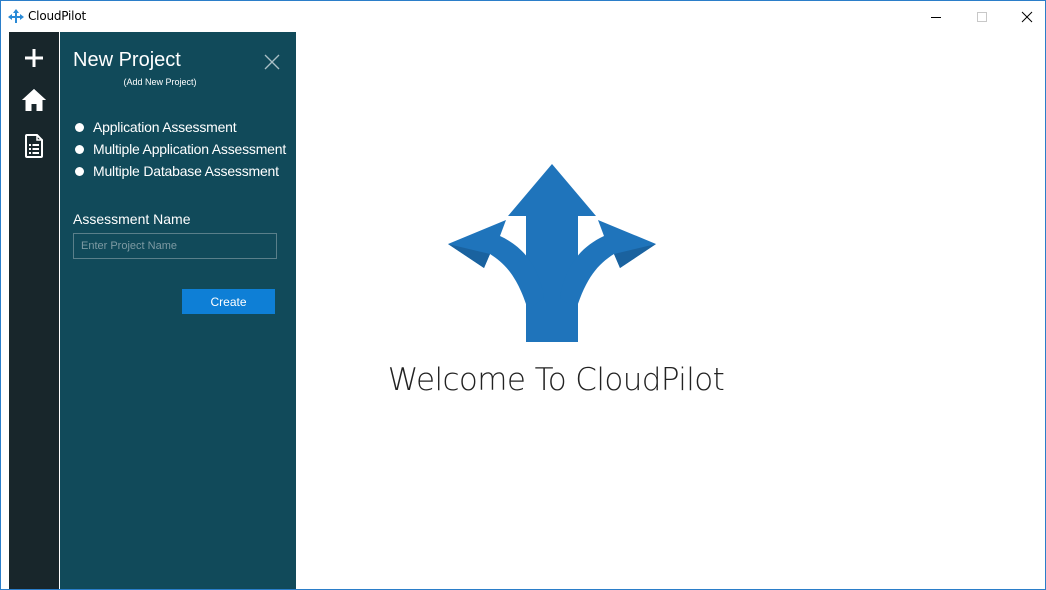 The height and width of the screenshot is (590, 1046). I want to click on sidebar-item-home, so click(34, 100).